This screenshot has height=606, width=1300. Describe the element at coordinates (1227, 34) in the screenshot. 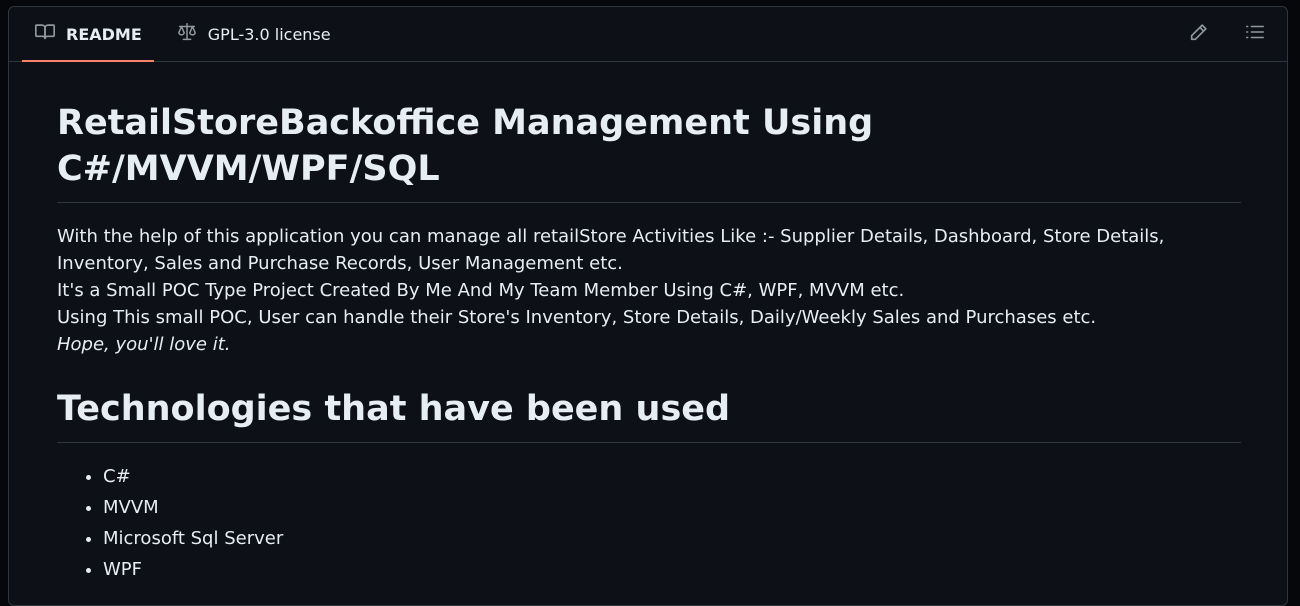

I see `readme-tools` at that location.